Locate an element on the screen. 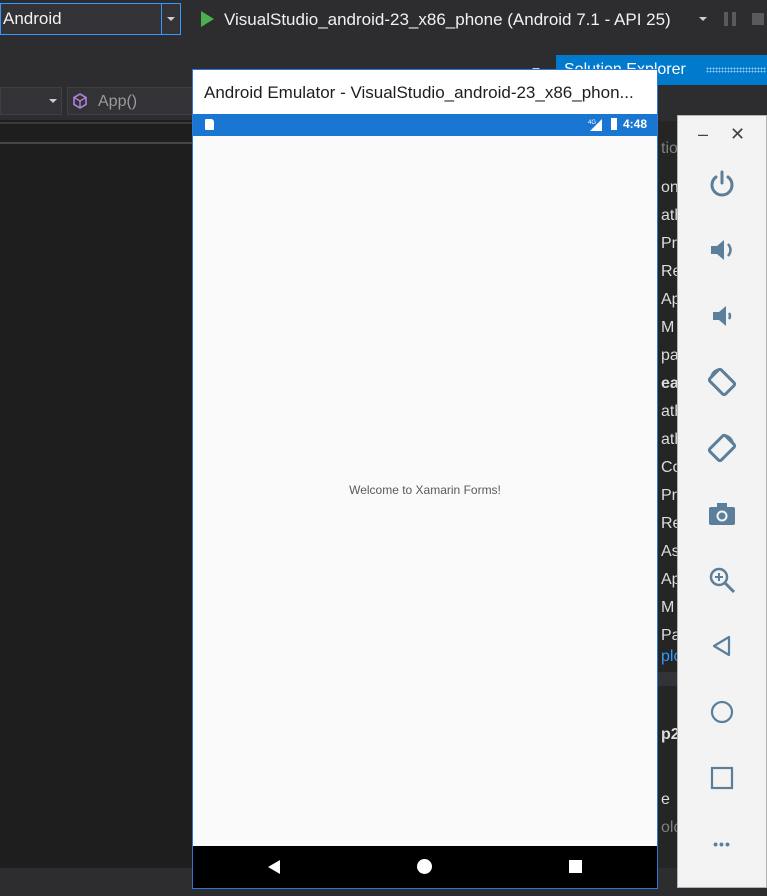 The width and height of the screenshot is (767, 896). run-target-dropdown-icon is located at coordinates (703, 19).